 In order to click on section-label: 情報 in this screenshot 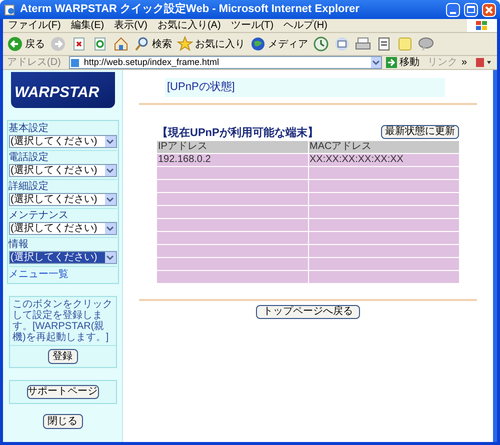, I will do `click(19, 245)`.